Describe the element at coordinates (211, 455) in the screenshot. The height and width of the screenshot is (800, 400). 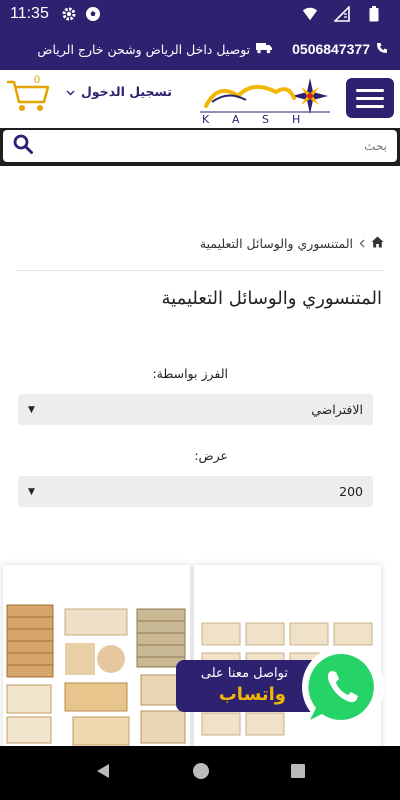
I see `show-label: عرض:` at that location.